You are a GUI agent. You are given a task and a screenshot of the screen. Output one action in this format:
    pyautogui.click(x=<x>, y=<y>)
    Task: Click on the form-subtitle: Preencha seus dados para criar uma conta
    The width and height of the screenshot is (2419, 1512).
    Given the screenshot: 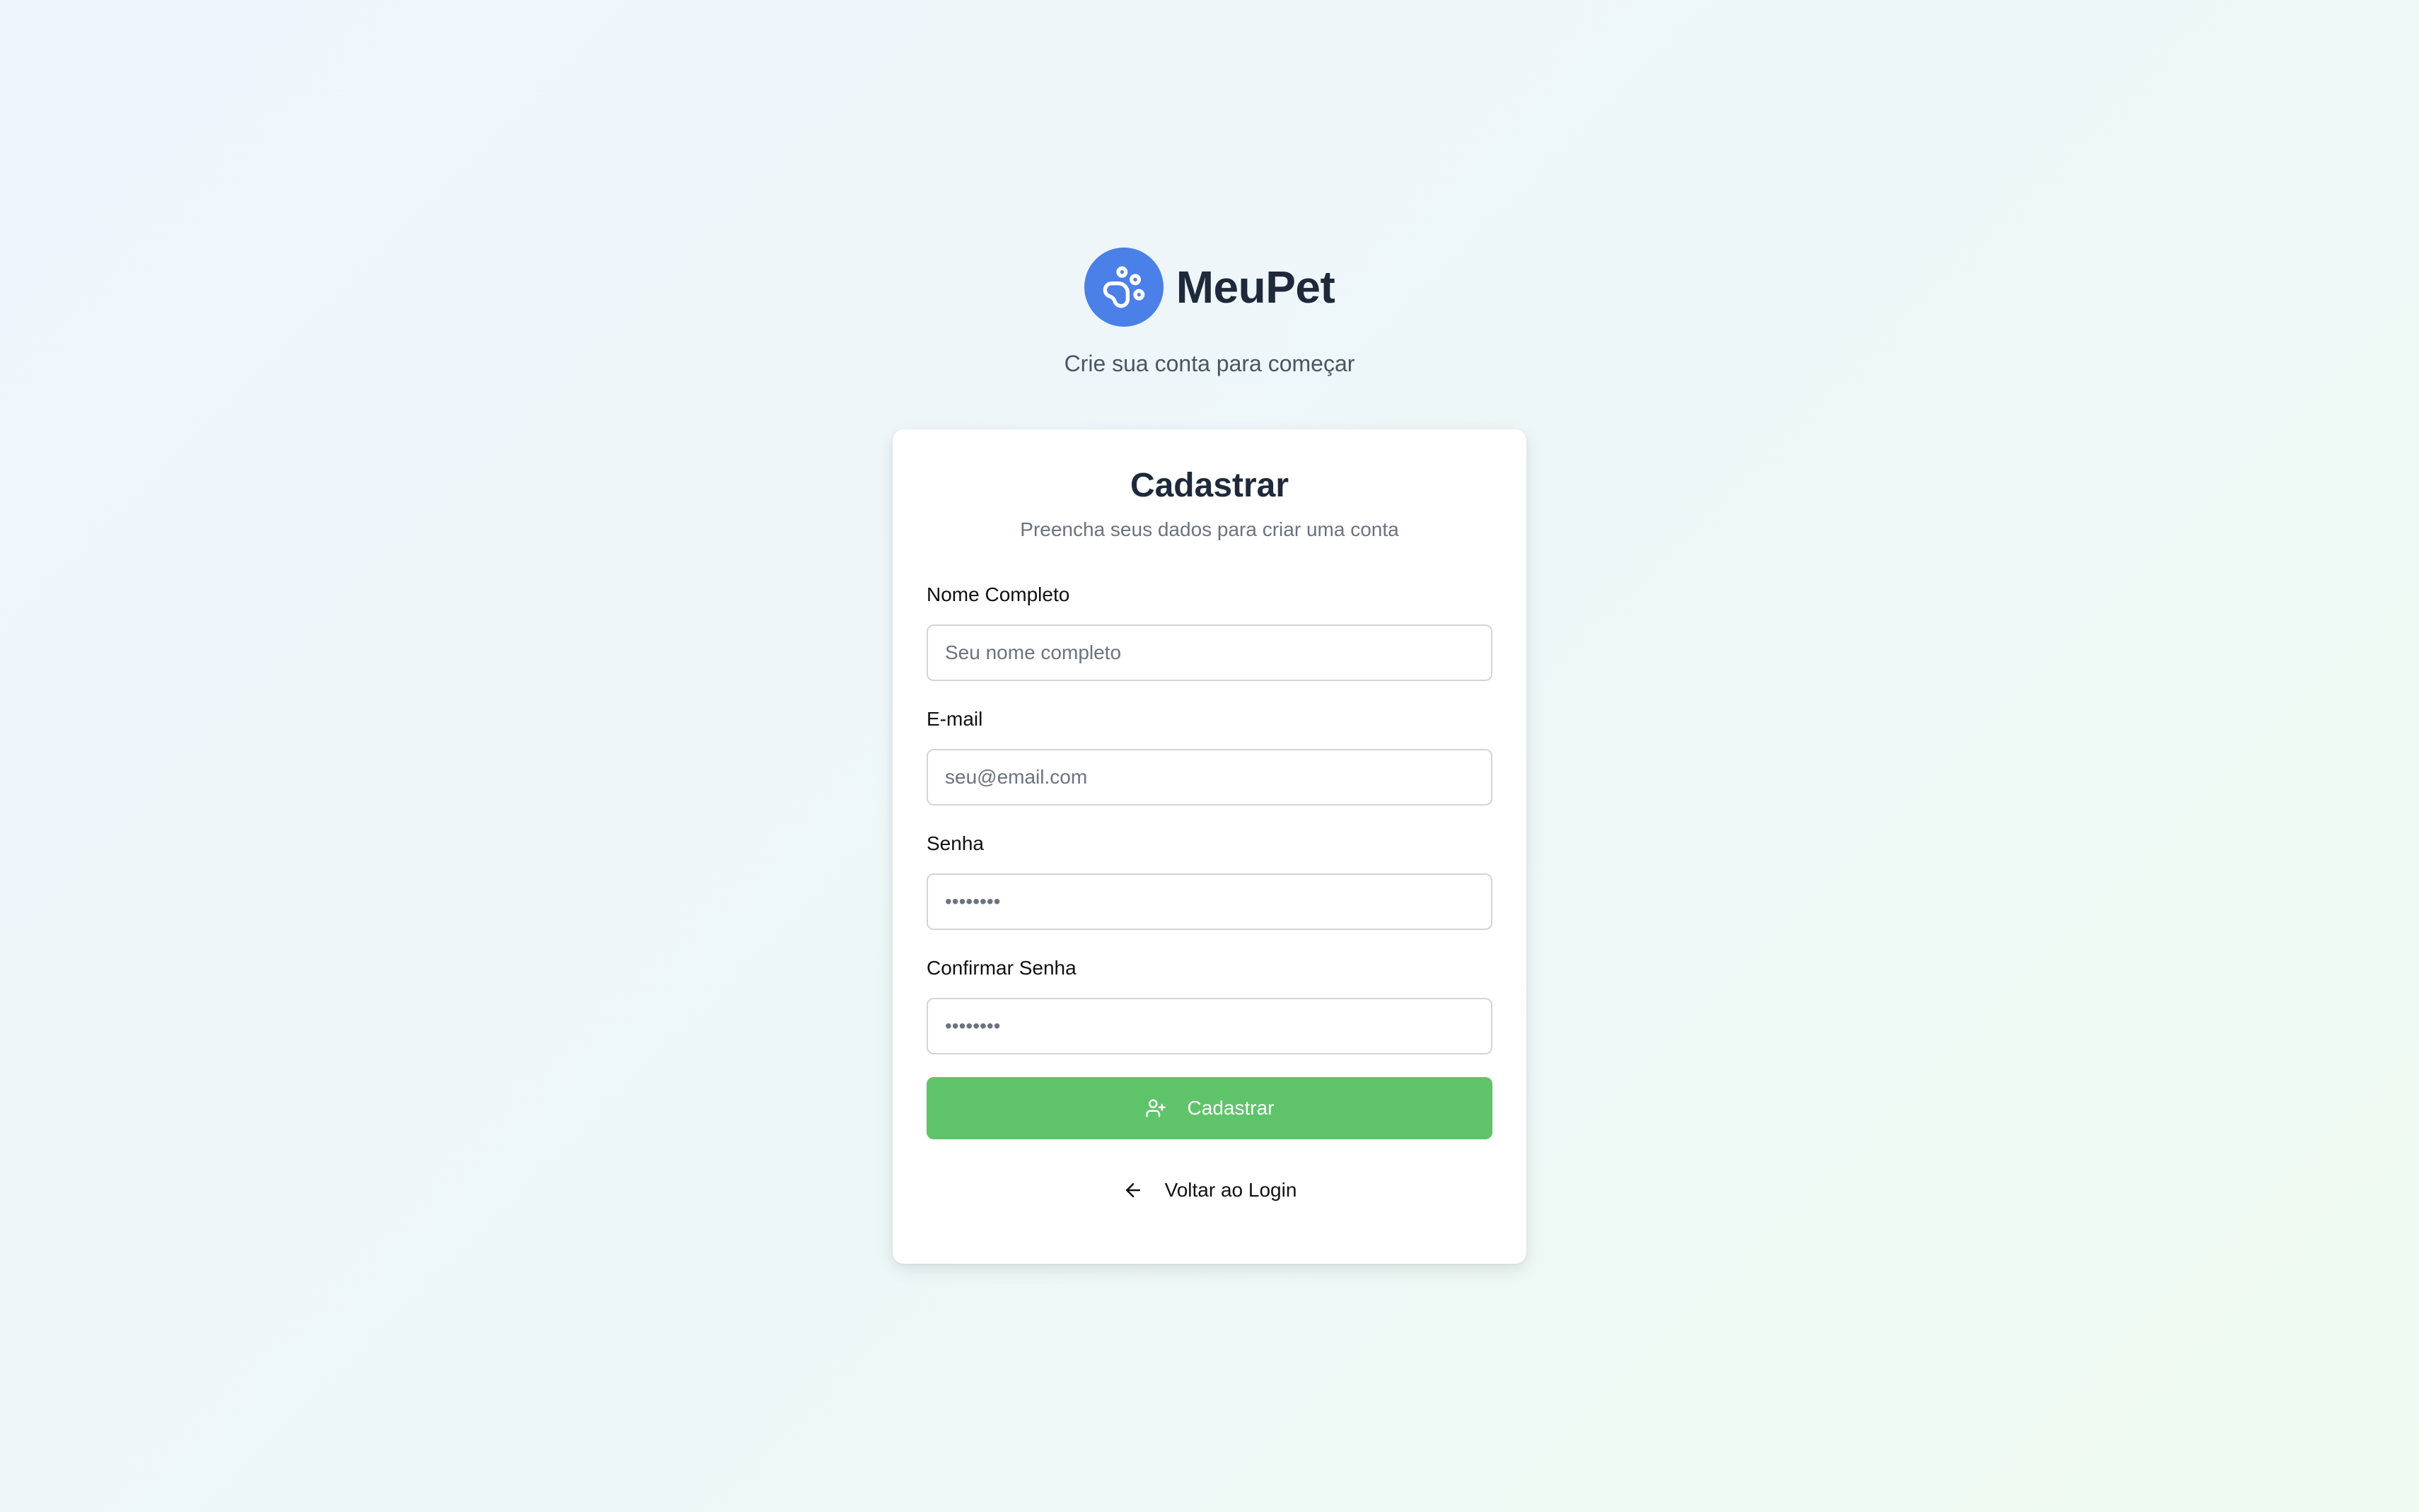 What is the action you would take?
    pyautogui.click(x=1209, y=529)
    